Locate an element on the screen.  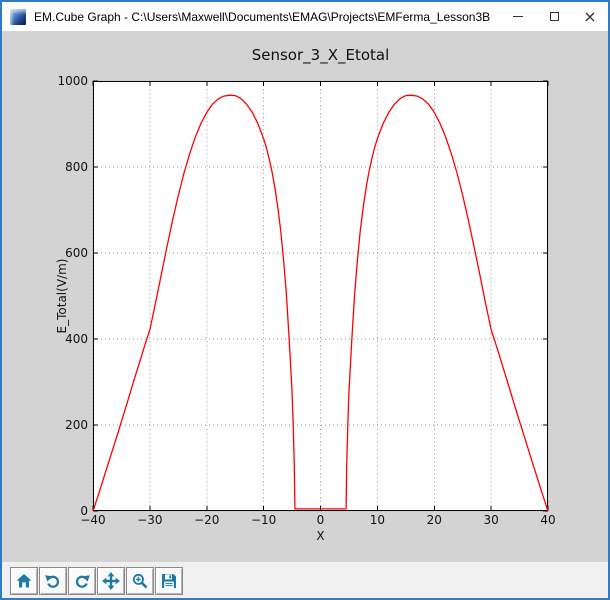
app-icon is located at coordinates (18, 16).